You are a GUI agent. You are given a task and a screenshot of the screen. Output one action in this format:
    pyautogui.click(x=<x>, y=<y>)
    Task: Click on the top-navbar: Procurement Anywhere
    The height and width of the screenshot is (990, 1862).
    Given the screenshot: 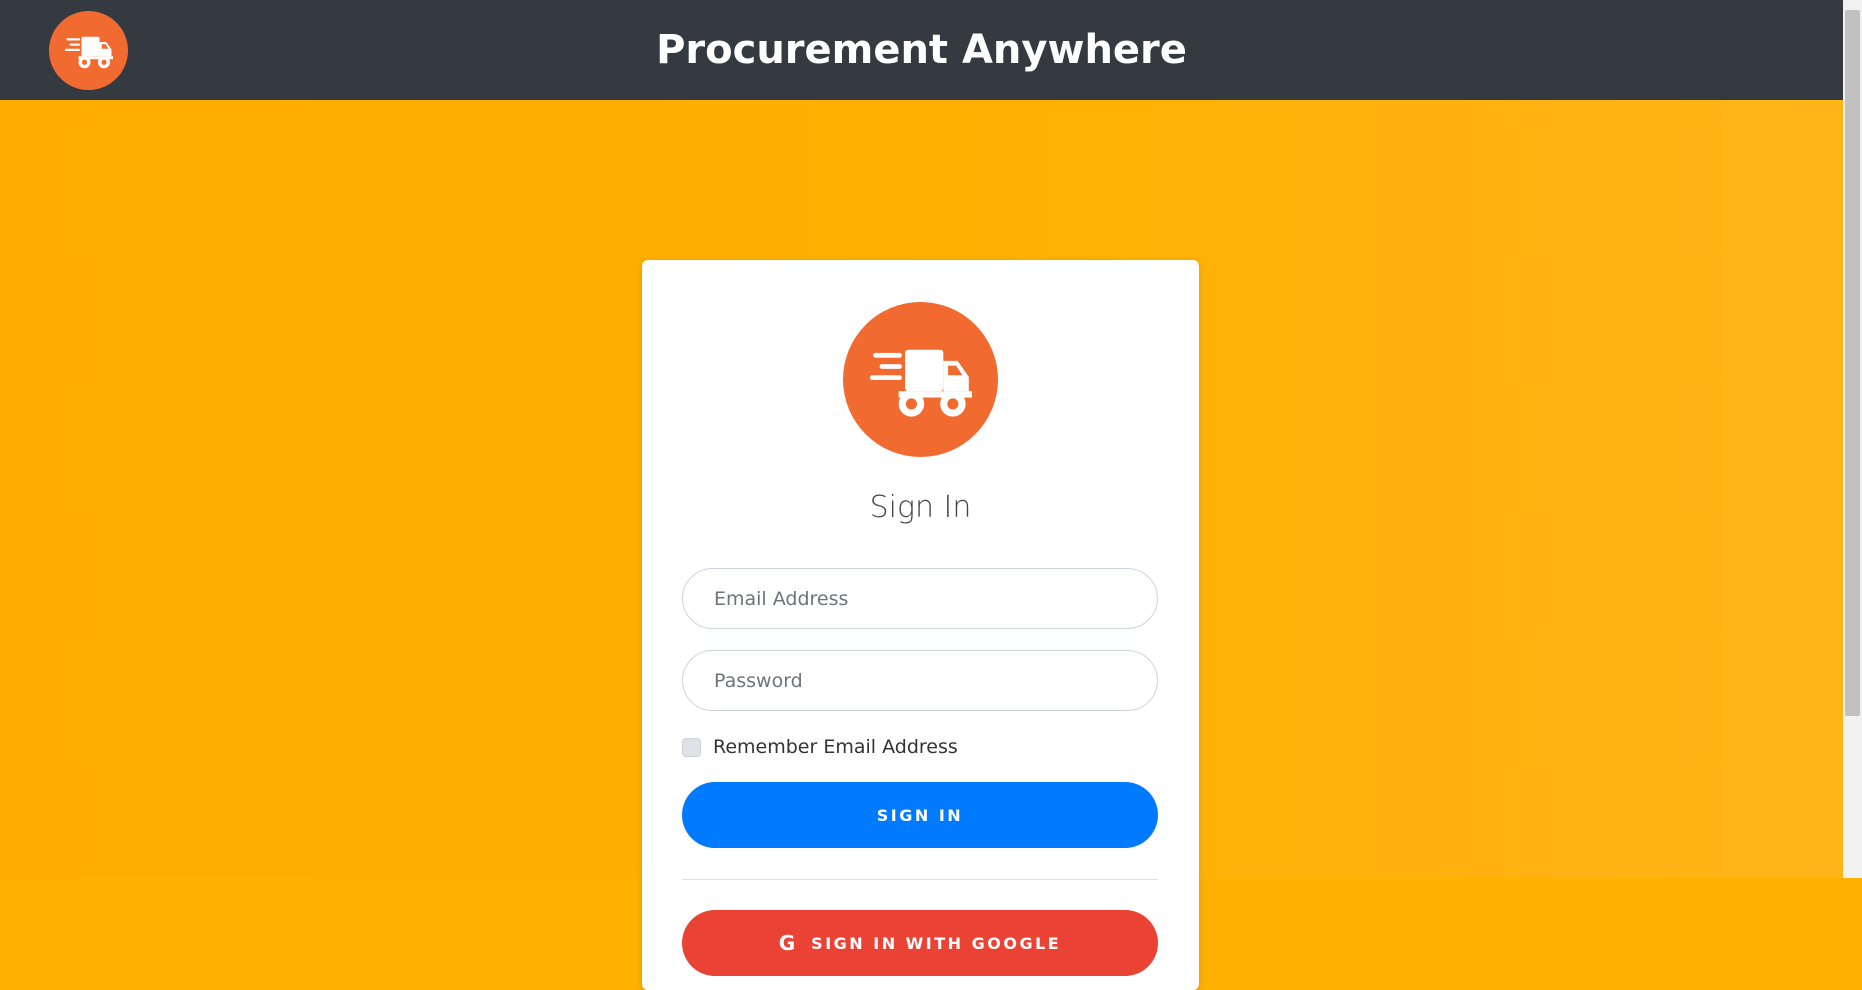 What is the action you would take?
    pyautogui.click(x=921, y=50)
    